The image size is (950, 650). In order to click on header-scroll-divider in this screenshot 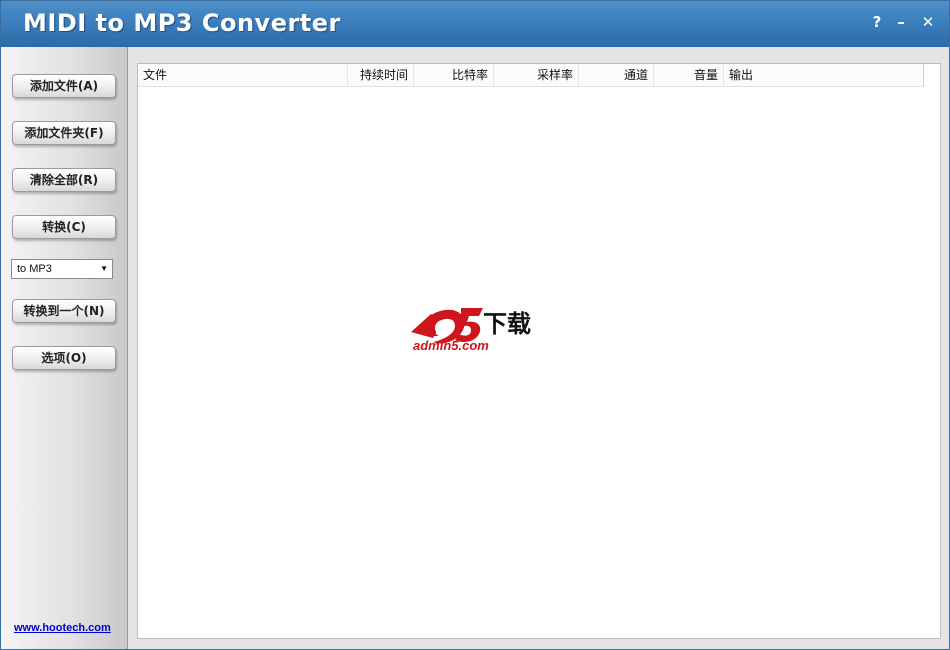, I will do `click(923, 75)`.